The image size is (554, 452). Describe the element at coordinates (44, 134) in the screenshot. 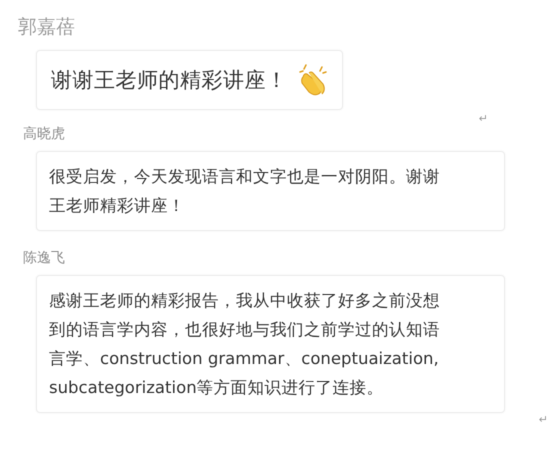

I see `sender-name: 高晓虎` at that location.